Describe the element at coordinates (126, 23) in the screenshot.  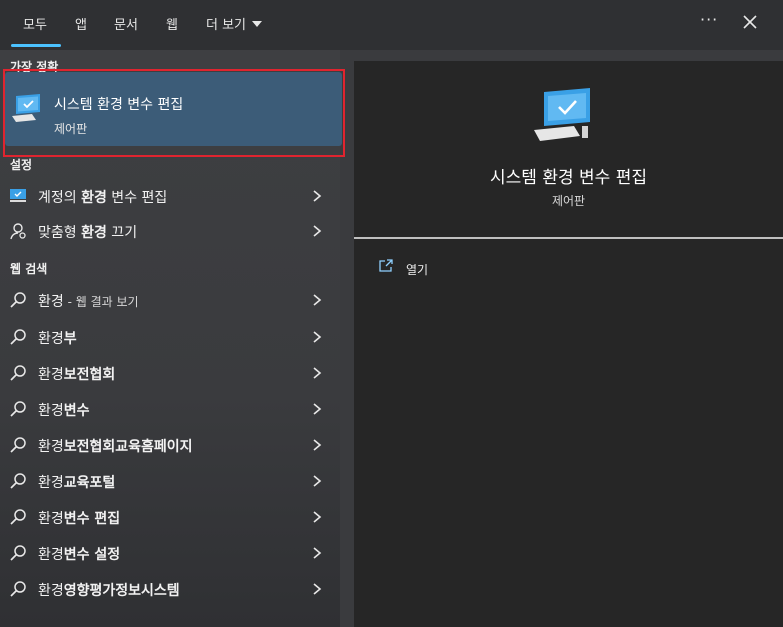
I see `tab-documents: 문서` at that location.